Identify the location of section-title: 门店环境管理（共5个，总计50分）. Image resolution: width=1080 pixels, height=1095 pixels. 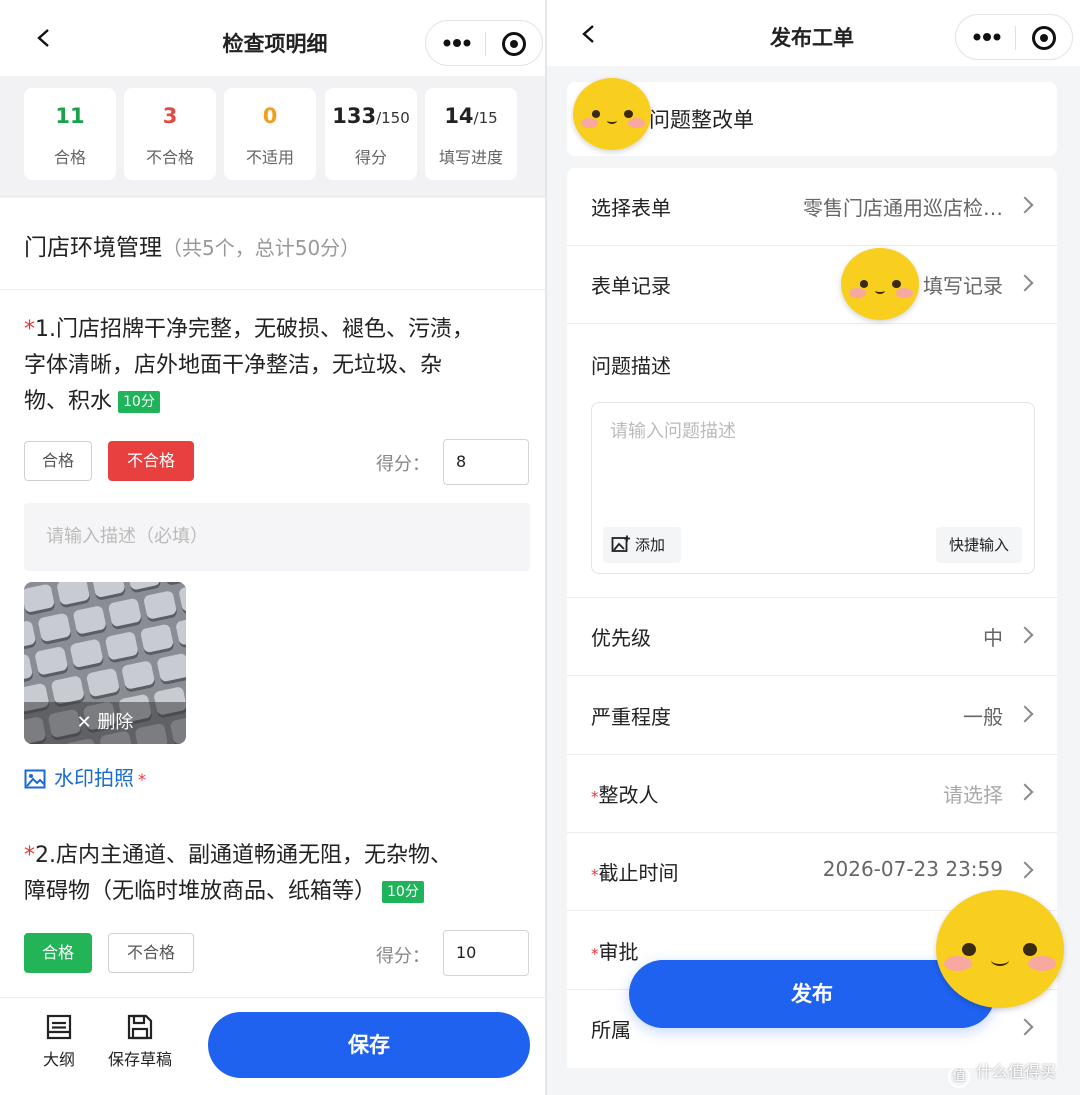
(192, 248).